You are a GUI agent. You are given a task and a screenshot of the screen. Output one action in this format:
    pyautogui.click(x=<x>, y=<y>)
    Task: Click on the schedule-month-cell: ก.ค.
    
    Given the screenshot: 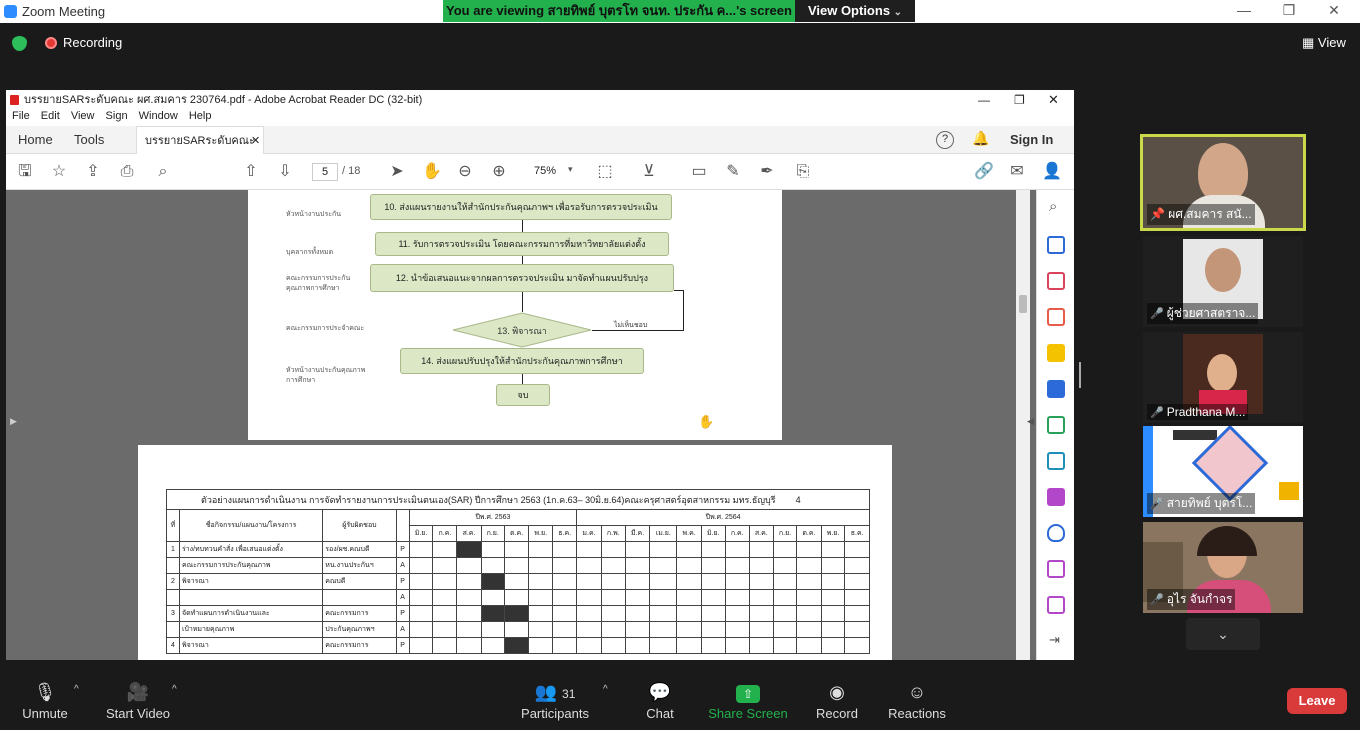 What is the action you would take?
    pyautogui.click(x=445, y=533)
    